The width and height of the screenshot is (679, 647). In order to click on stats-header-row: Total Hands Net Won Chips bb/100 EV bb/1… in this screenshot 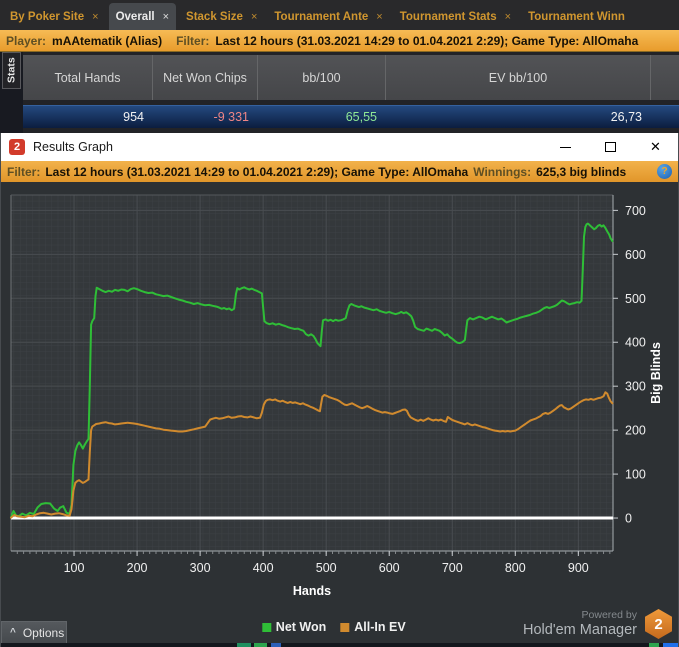, I will do `click(351, 77)`.